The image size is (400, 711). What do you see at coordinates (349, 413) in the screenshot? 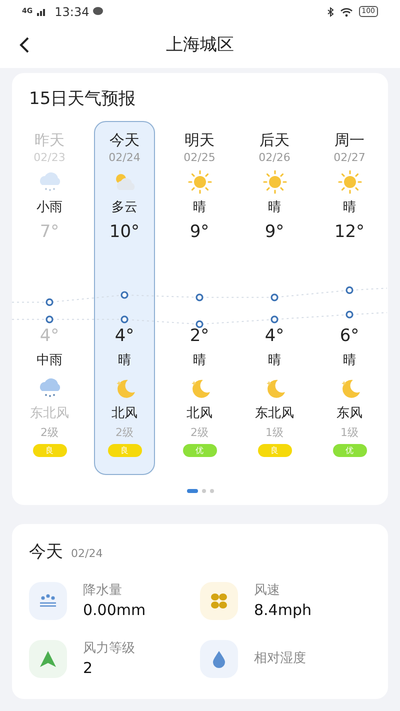
I see `wind-direction: 东风` at bounding box center [349, 413].